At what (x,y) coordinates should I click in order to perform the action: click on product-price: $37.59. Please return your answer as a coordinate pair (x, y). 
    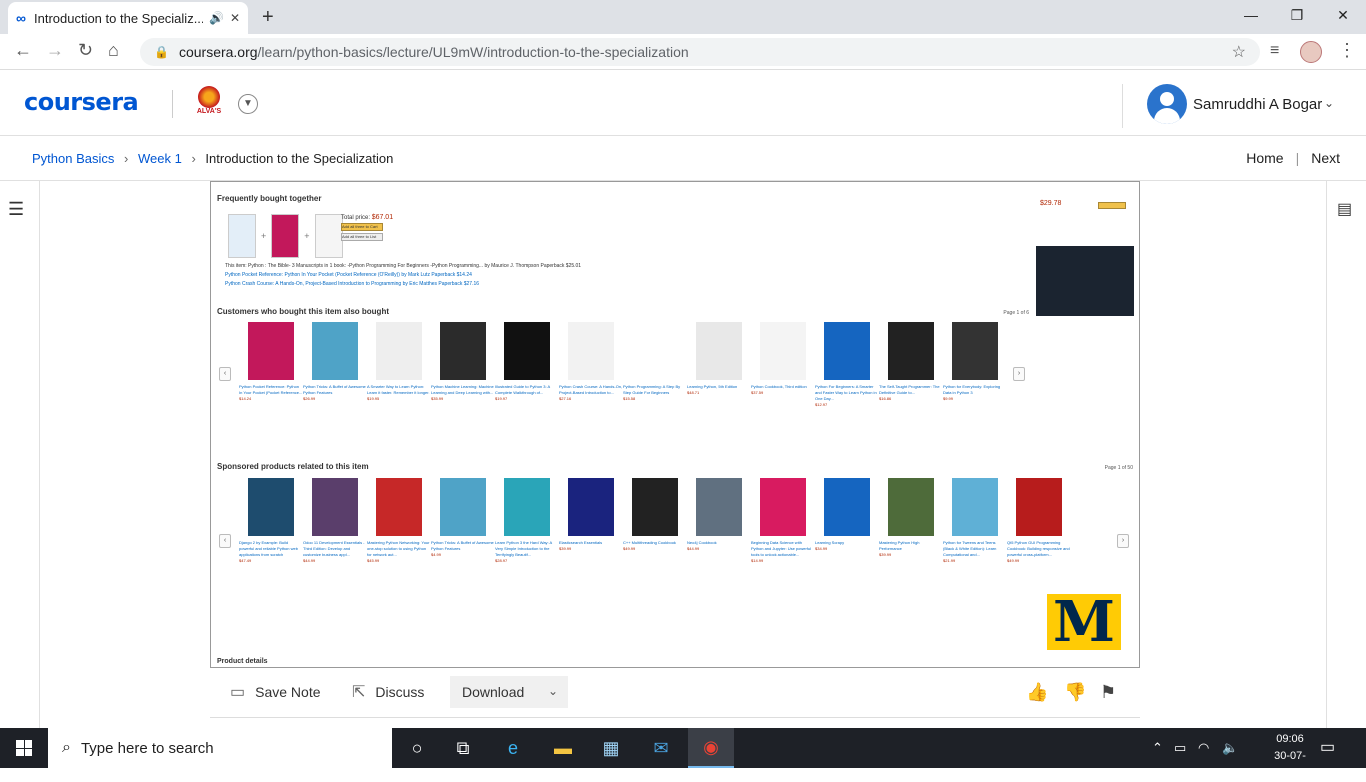
    Looking at the image, I should click on (757, 392).